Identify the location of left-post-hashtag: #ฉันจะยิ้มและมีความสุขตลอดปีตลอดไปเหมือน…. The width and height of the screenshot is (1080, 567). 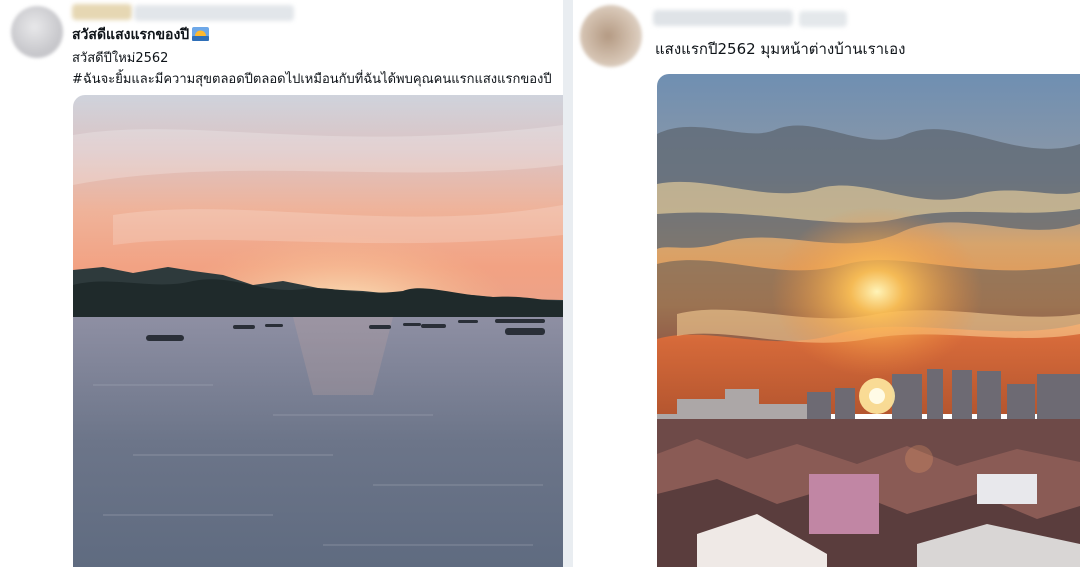
(312, 78).